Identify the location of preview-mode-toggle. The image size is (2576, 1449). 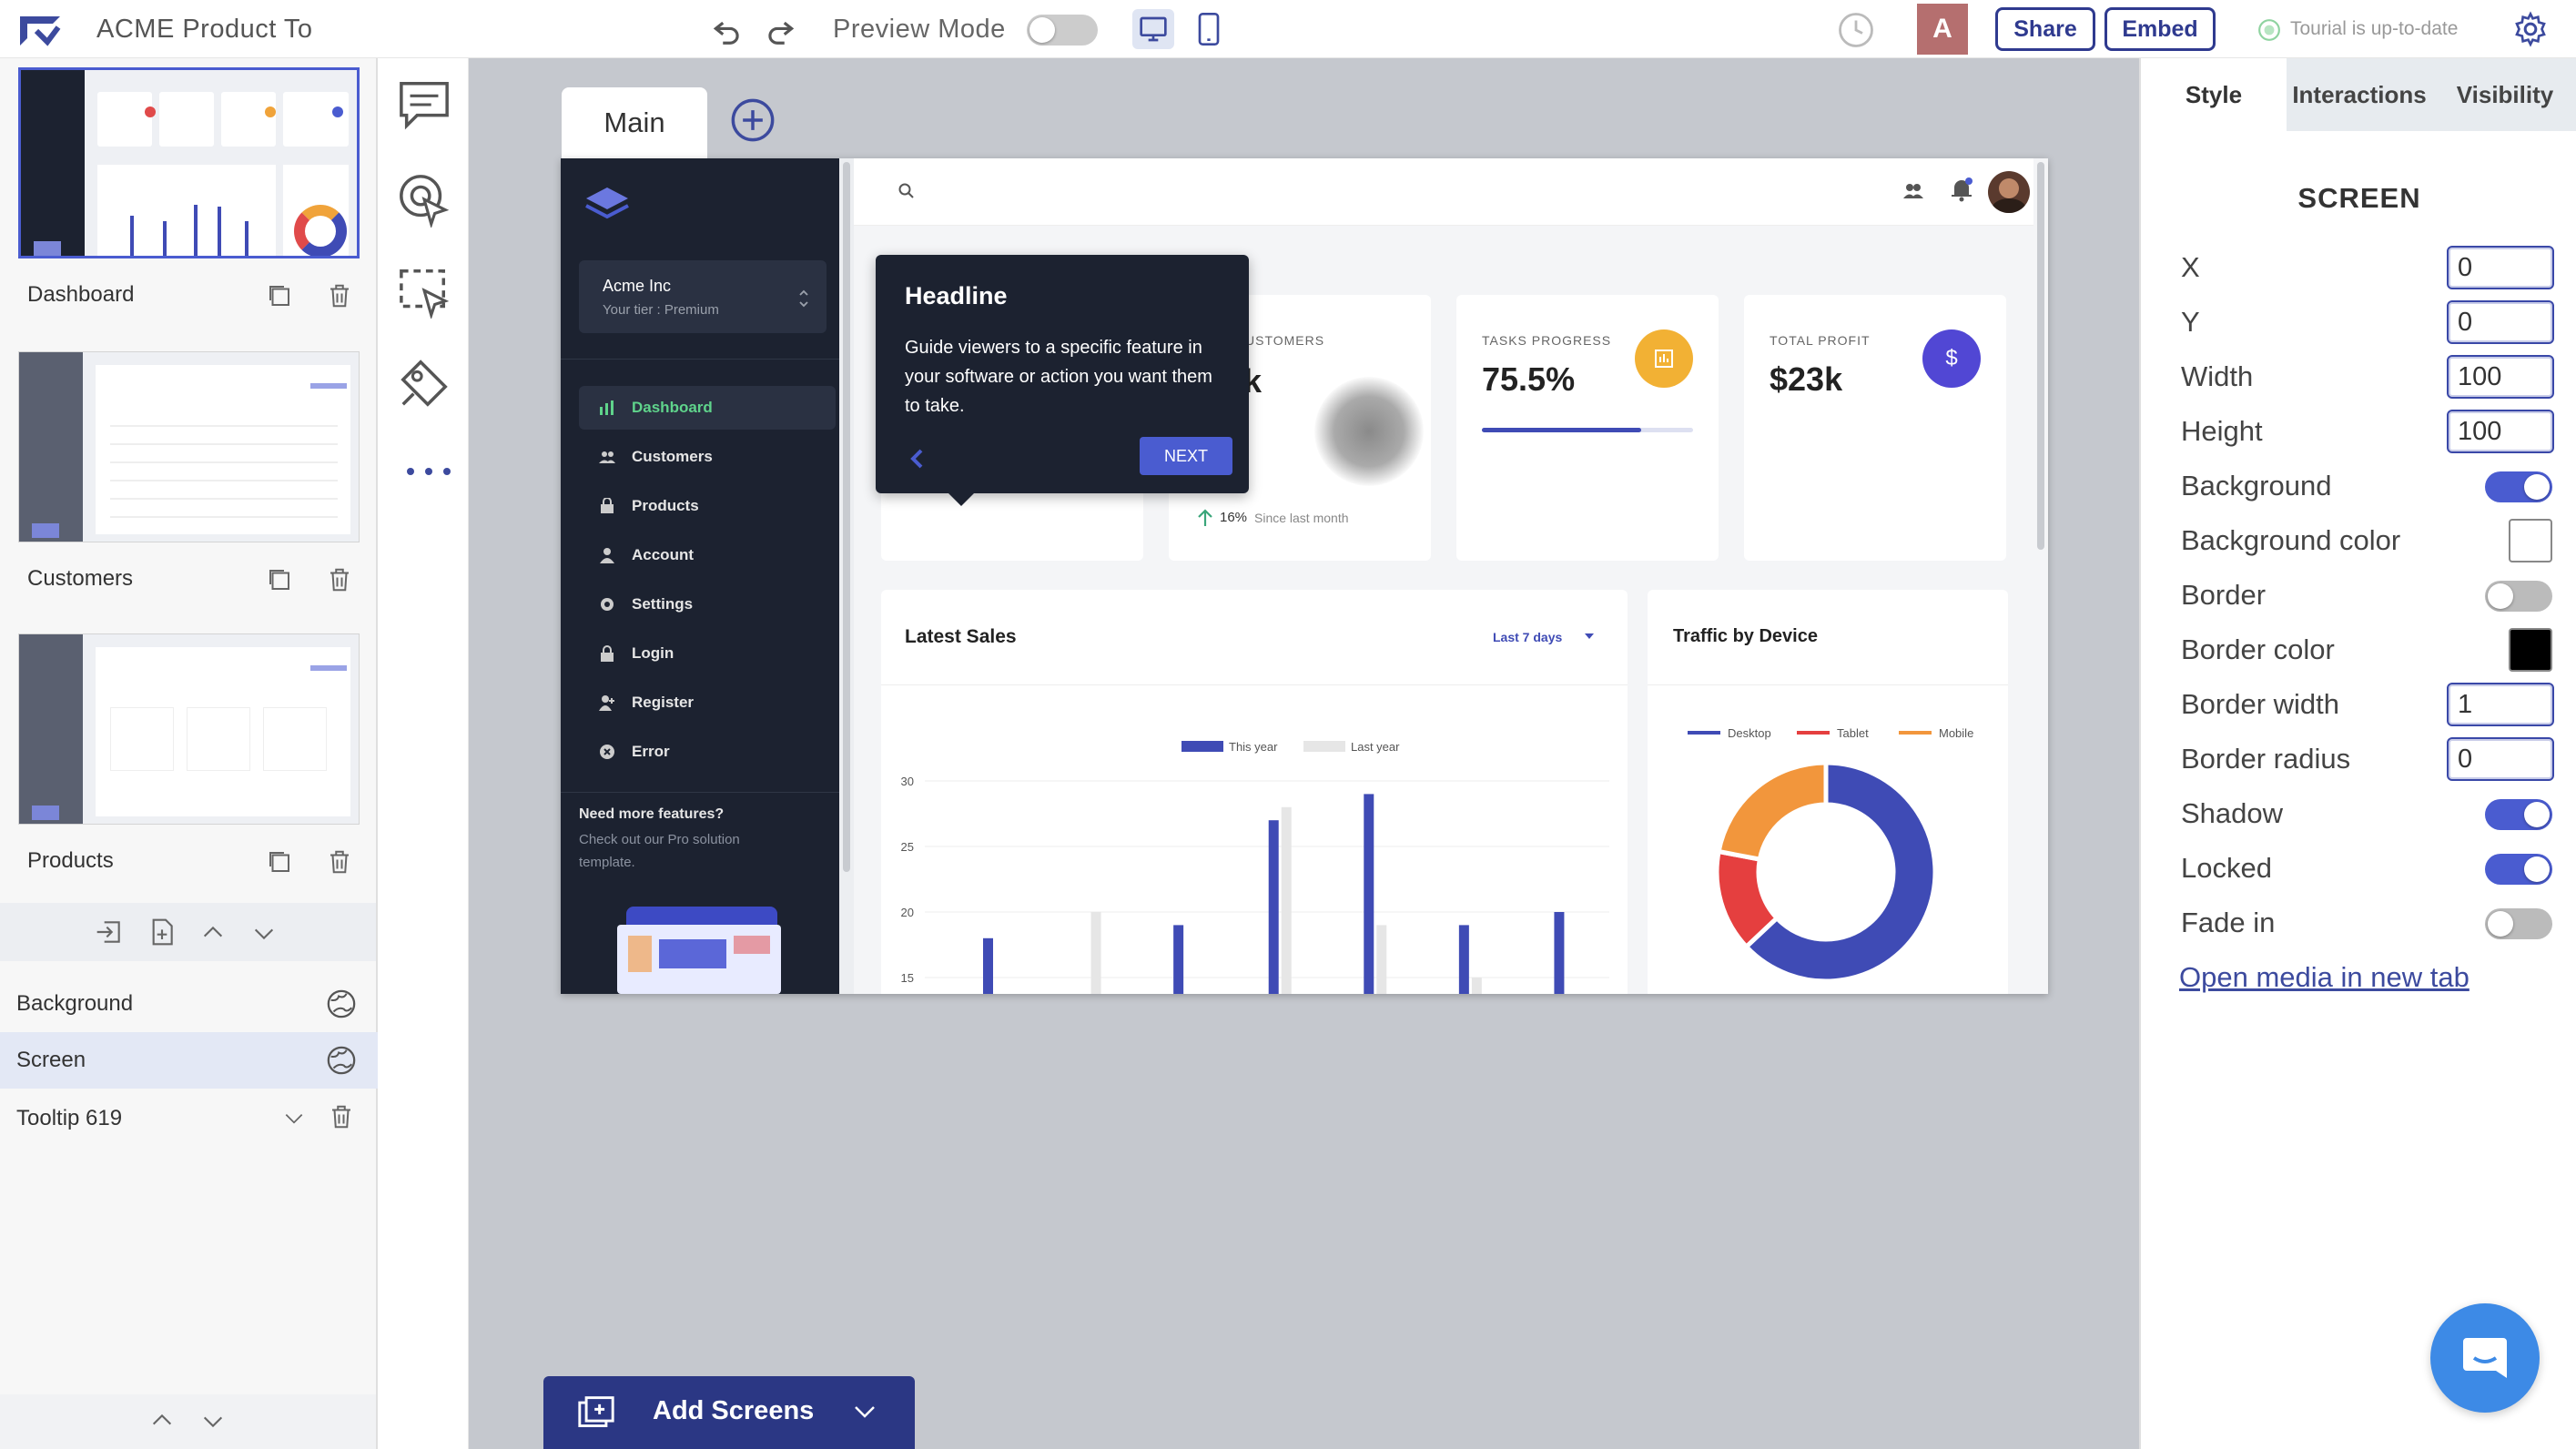
(1062, 31).